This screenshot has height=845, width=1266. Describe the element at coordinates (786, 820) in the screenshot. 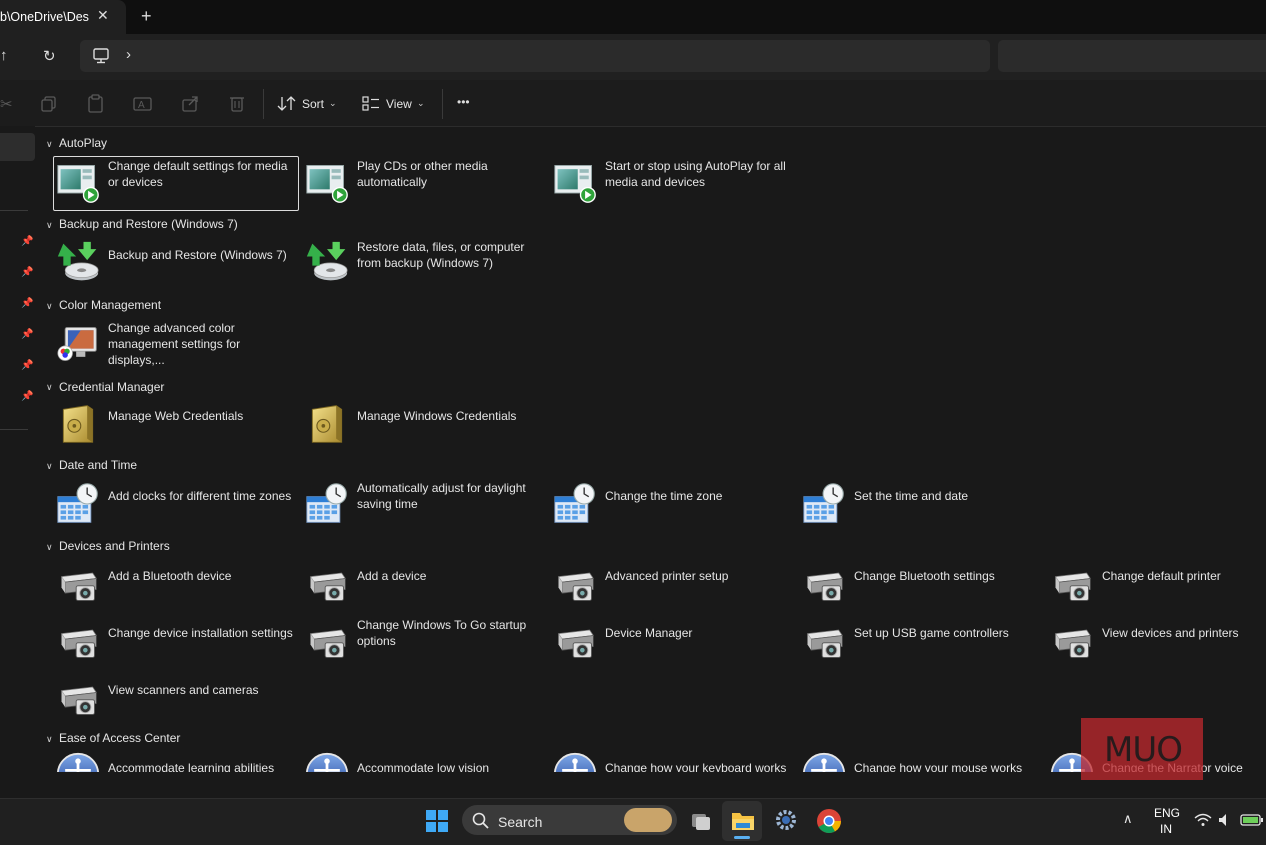

I see `settings-gear-icon` at that location.